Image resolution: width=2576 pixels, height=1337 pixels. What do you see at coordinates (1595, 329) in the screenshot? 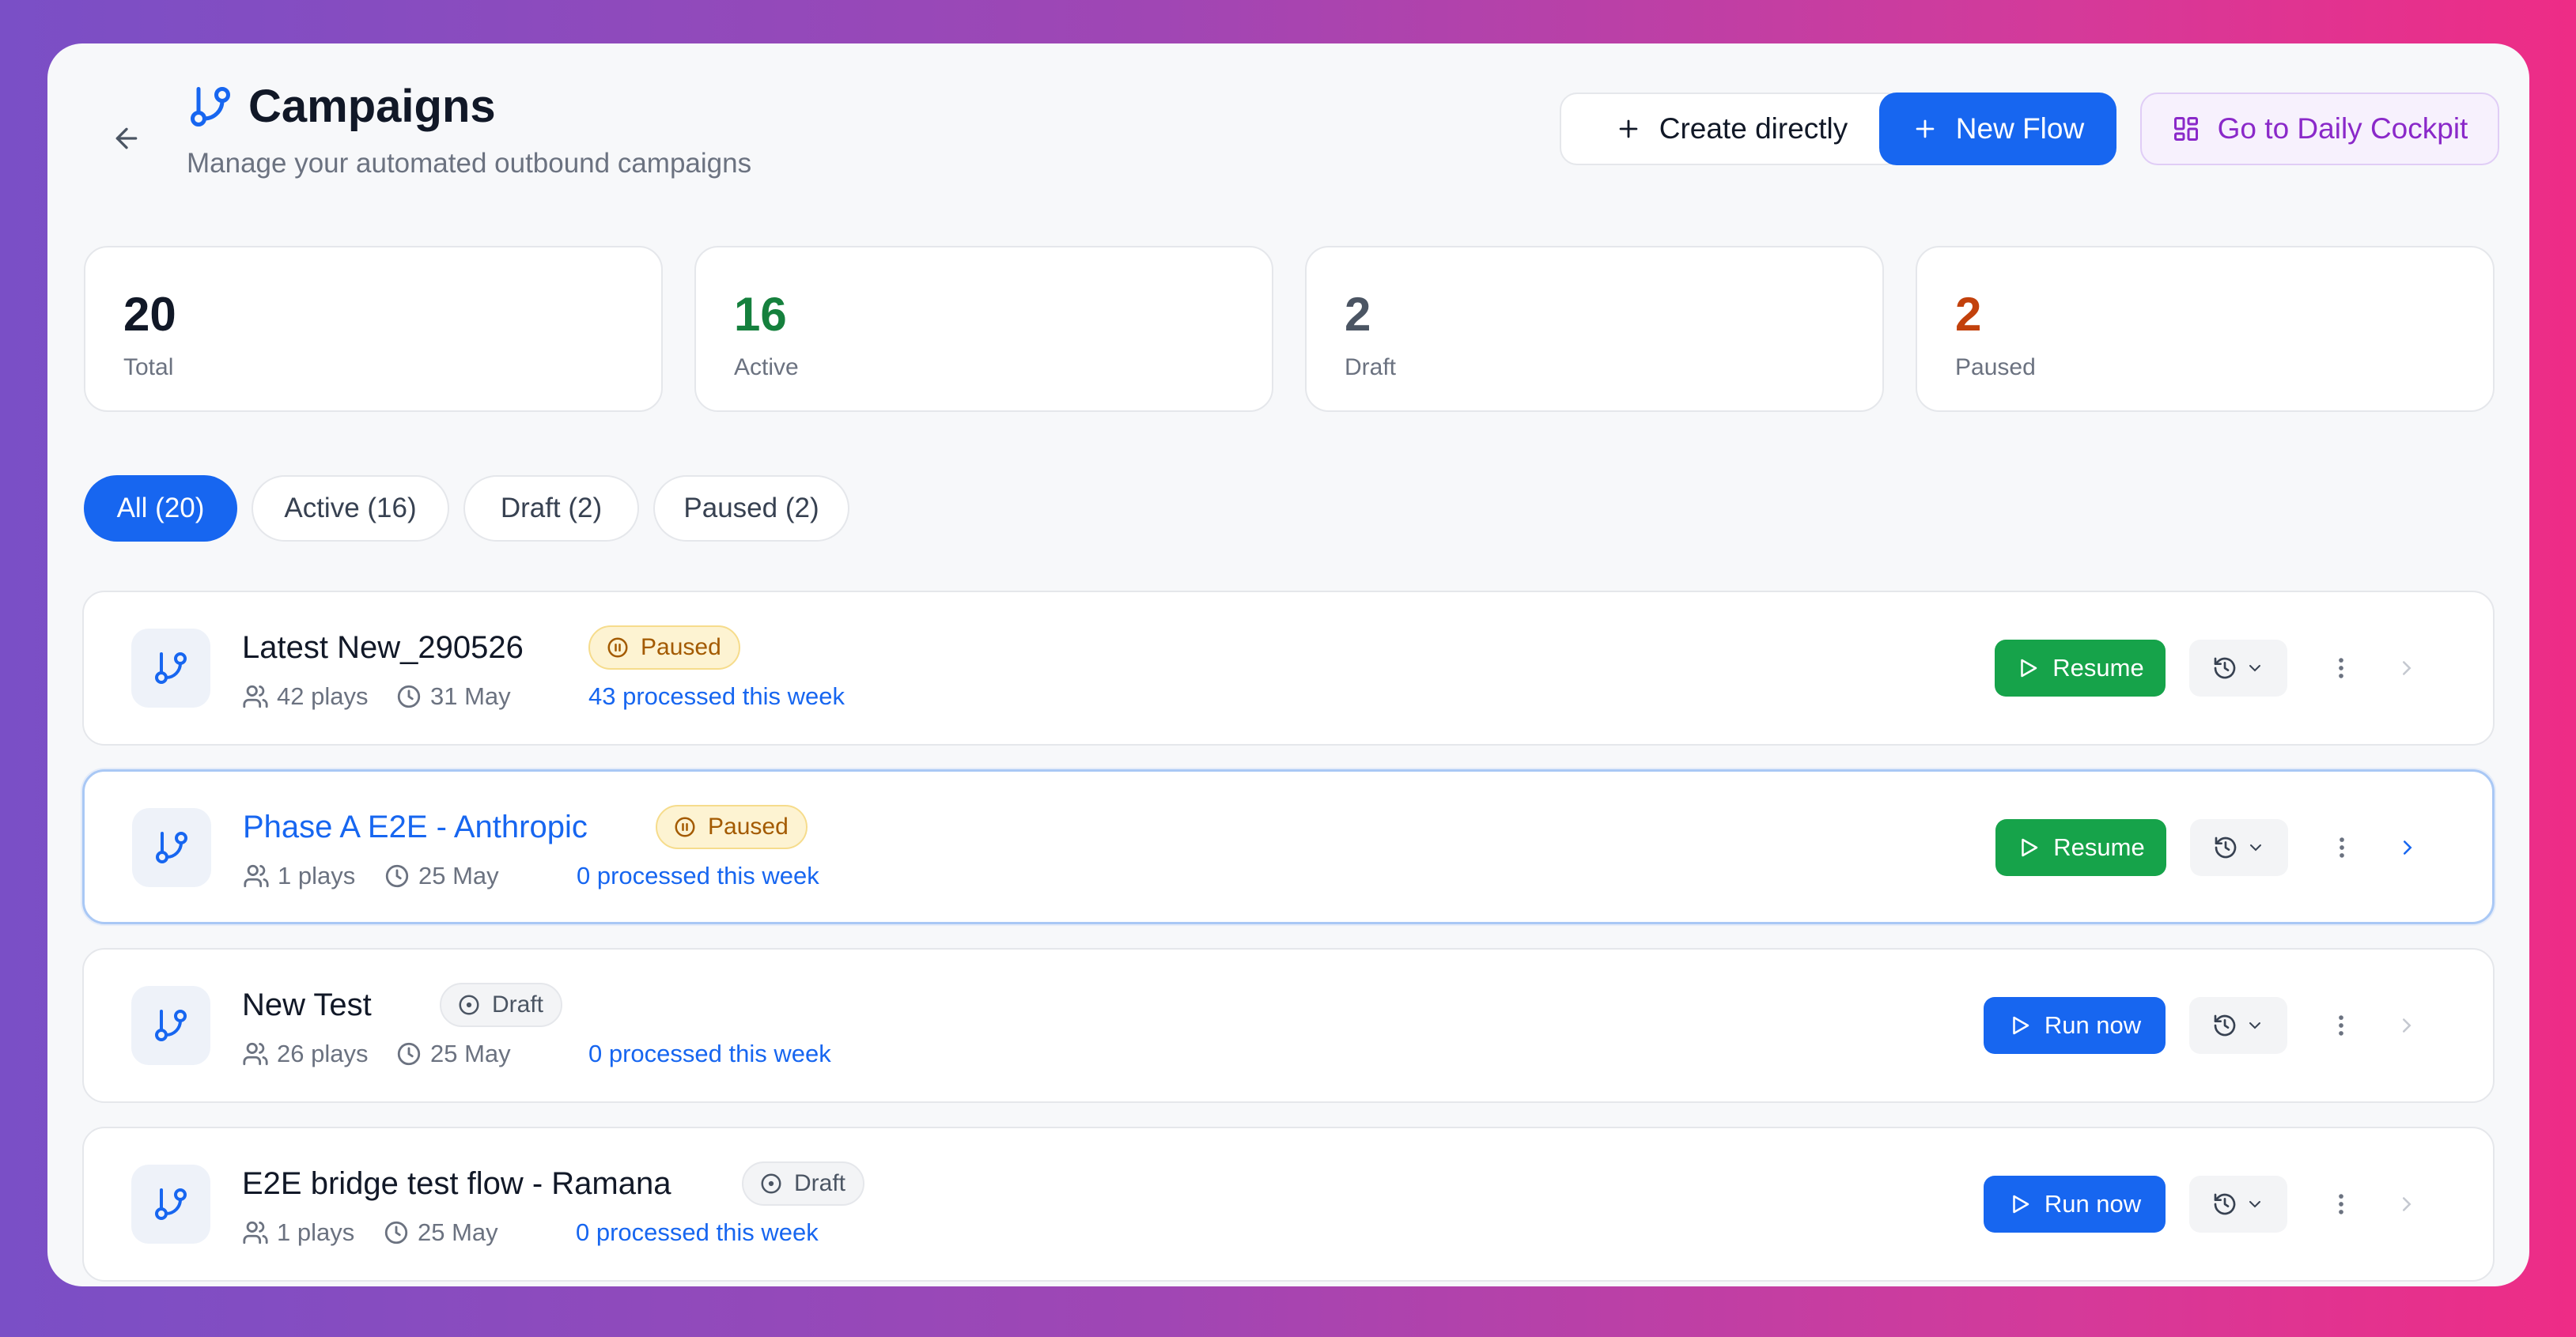
I see `stat-card-draft: 2 Draft` at bounding box center [1595, 329].